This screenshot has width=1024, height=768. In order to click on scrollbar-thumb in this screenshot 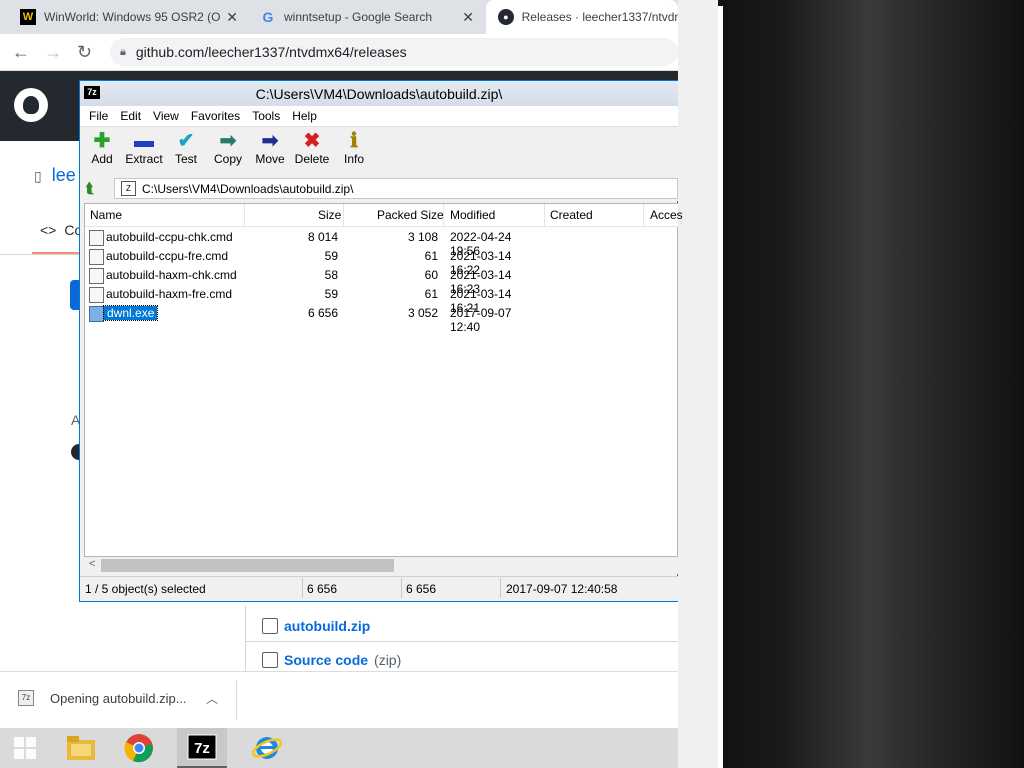, I will do `click(247, 565)`.